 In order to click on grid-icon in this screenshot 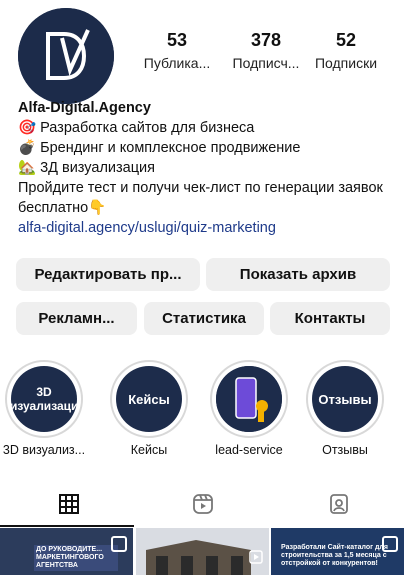, I will do `click(69, 504)`.